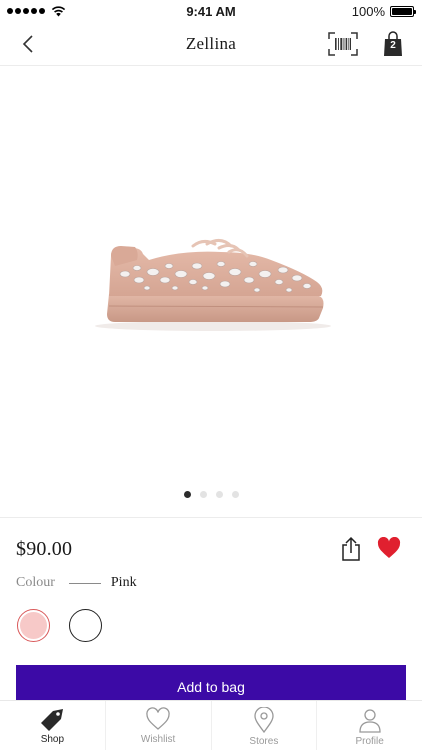  What do you see at coordinates (123, 582) in the screenshot?
I see `colour-value: Pink` at bounding box center [123, 582].